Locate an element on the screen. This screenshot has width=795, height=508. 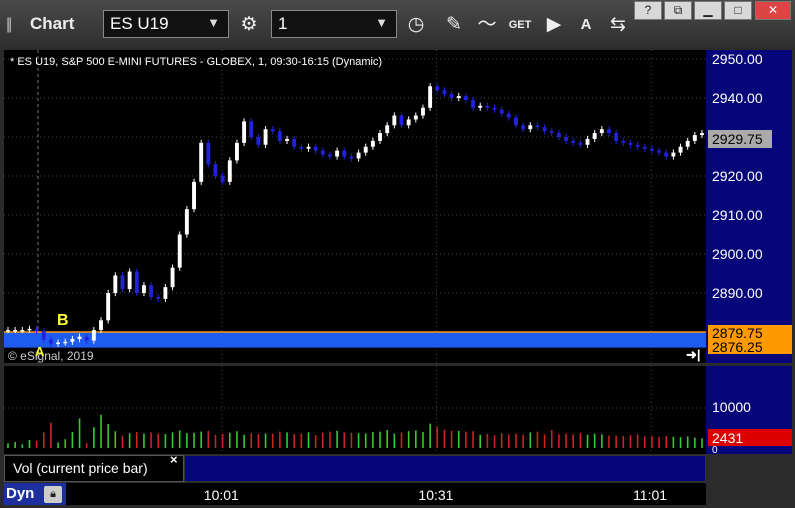
time-tick-label: 11:01 is located at coordinates (650, 495).